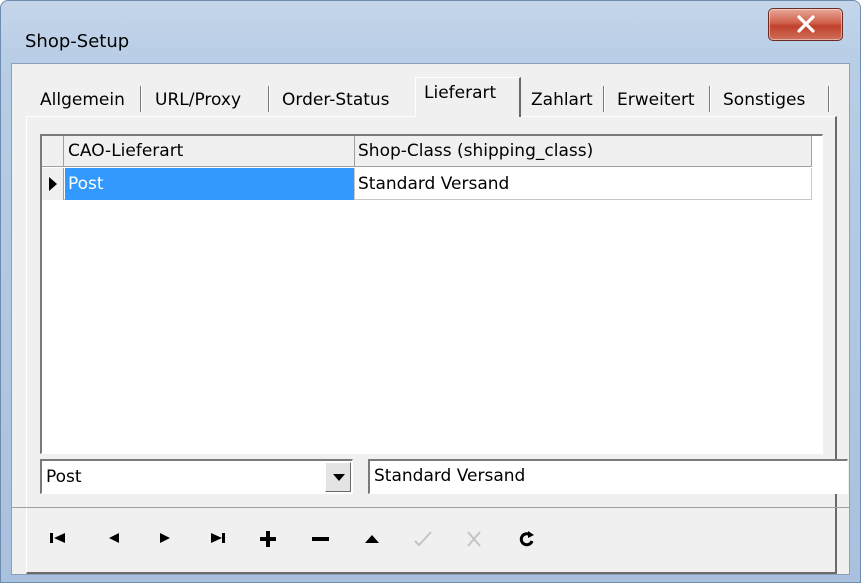  I want to click on combo-value: Post, so click(64, 477).